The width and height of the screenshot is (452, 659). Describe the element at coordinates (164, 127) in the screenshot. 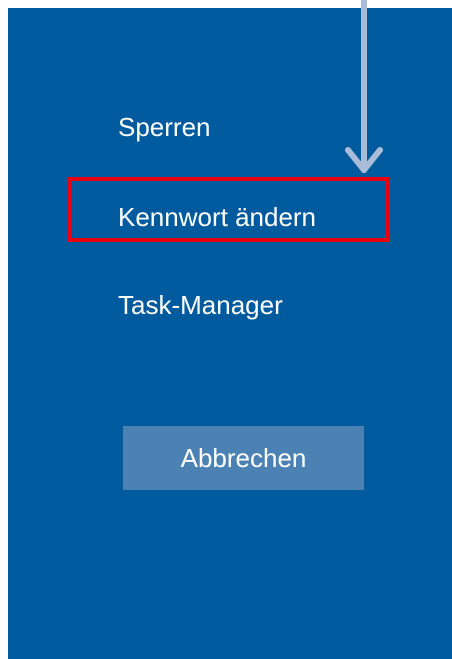

I see `lock-option: Sperren` at that location.